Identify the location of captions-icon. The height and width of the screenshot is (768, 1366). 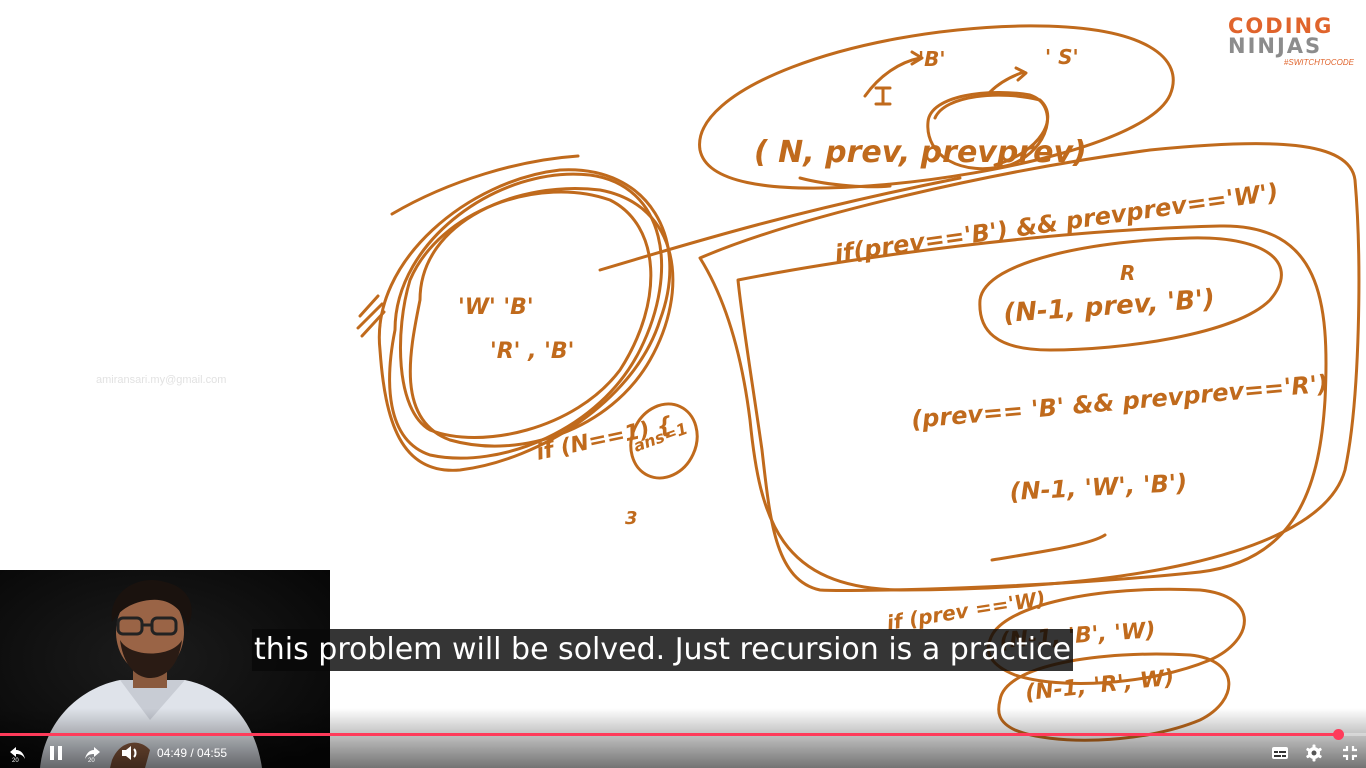
(1280, 753).